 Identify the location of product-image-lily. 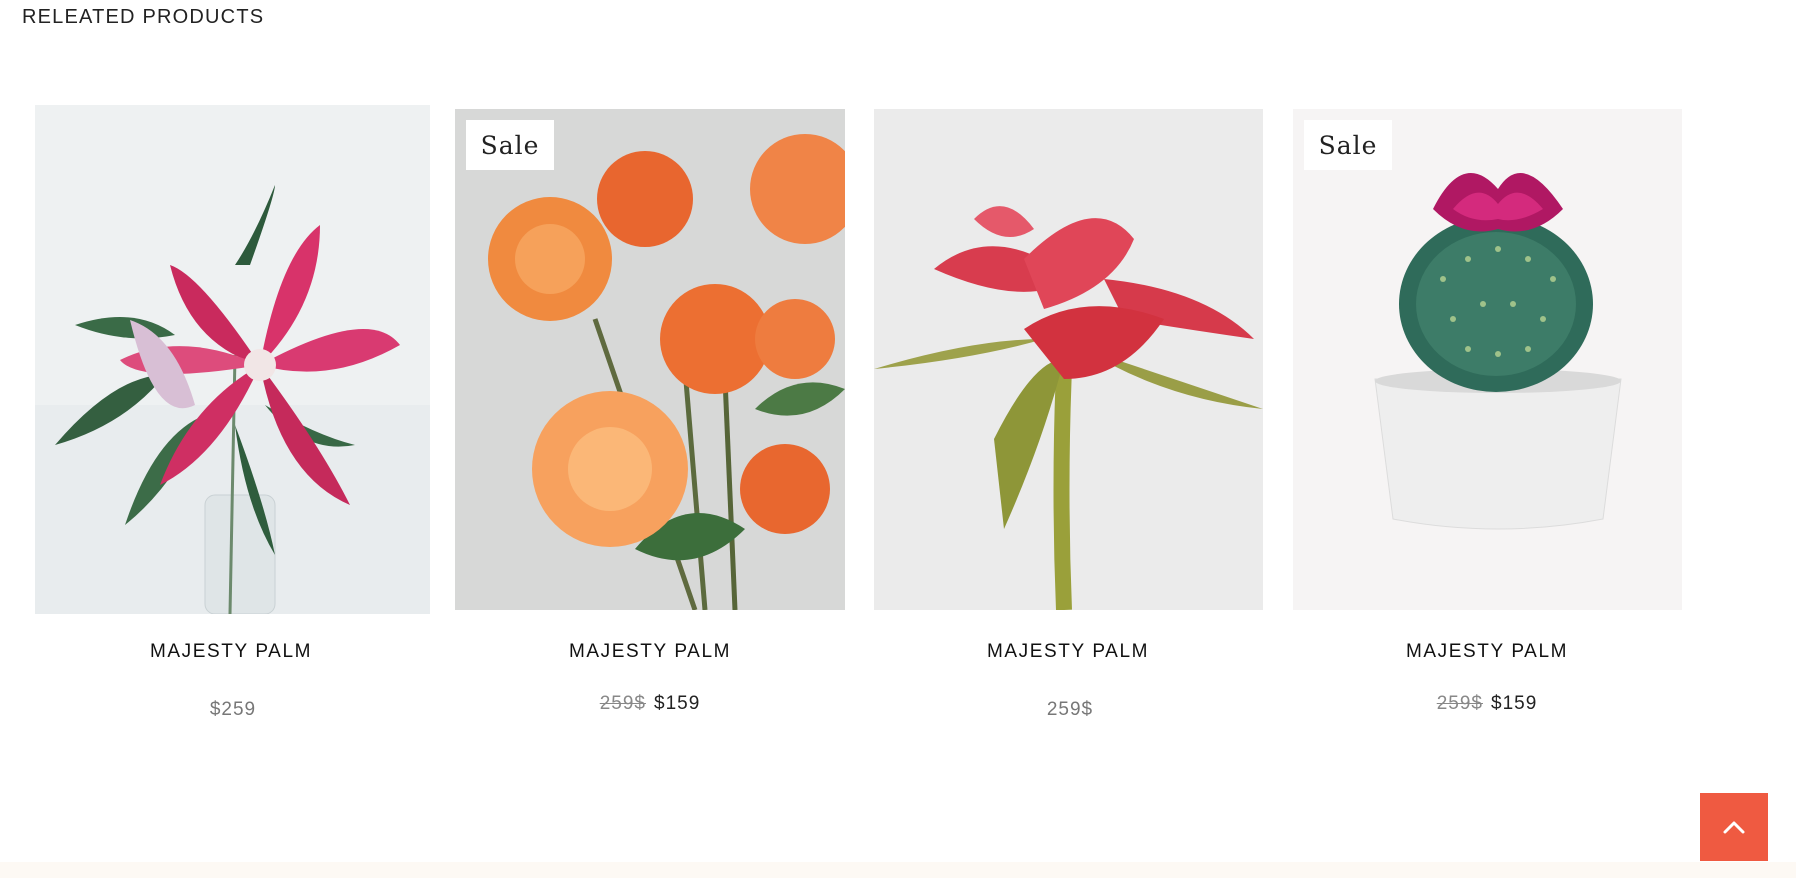
(232, 359).